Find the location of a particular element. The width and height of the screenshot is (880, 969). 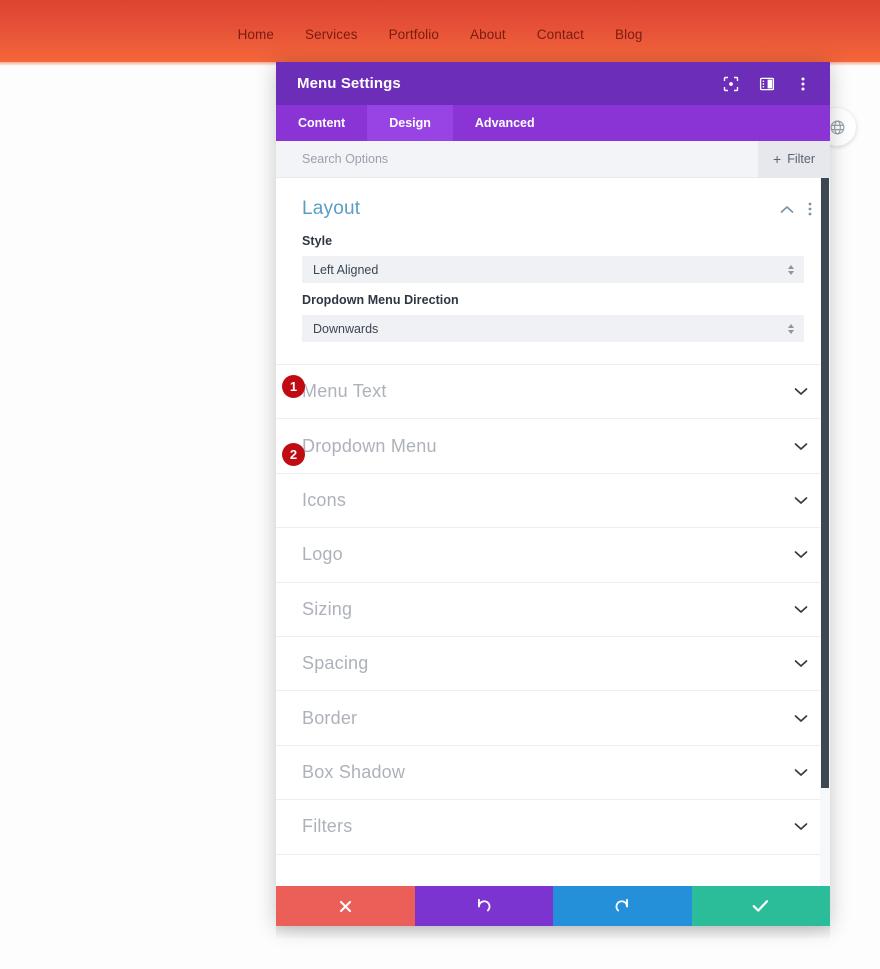

tab-content: Content is located at coordinates (321, 123).